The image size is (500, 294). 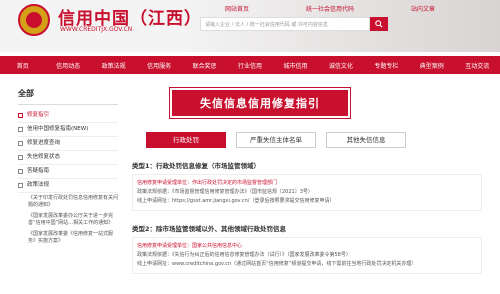 I want to click on nav-item-interaction: 互动交流, so click(x=477, y=65).